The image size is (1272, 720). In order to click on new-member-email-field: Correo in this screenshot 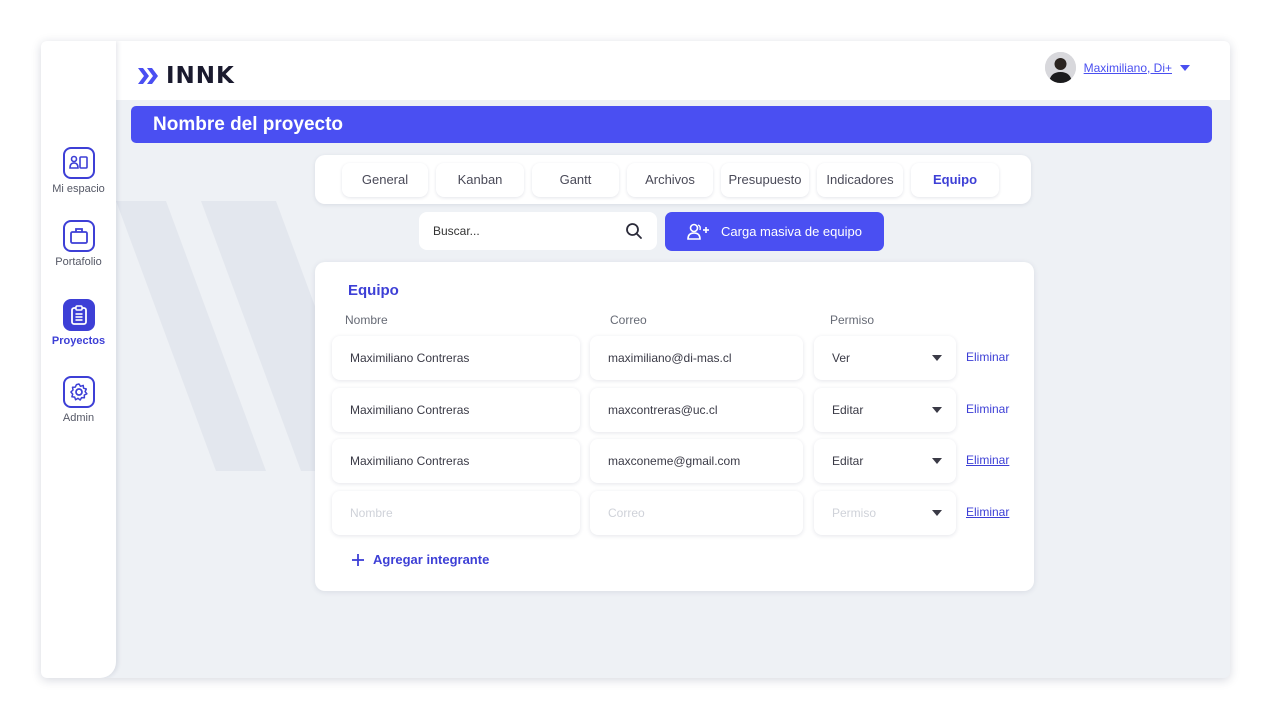, I will do `click(696, 513)`.